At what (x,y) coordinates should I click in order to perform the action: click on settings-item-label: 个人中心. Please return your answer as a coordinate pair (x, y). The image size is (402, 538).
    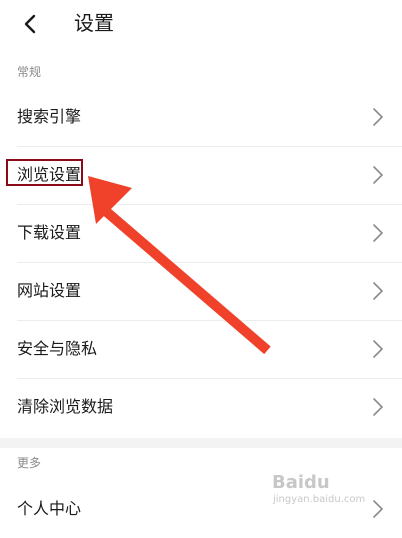
    Looking at the image, I should click on (49, 508).